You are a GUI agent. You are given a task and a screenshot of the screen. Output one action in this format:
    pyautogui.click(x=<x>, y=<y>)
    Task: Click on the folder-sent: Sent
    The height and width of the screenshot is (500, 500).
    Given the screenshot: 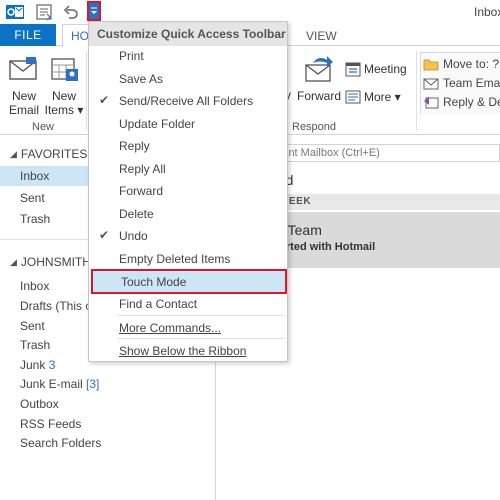 What is the action you would take?
    pyautogui.click(x=32, y=326)
    